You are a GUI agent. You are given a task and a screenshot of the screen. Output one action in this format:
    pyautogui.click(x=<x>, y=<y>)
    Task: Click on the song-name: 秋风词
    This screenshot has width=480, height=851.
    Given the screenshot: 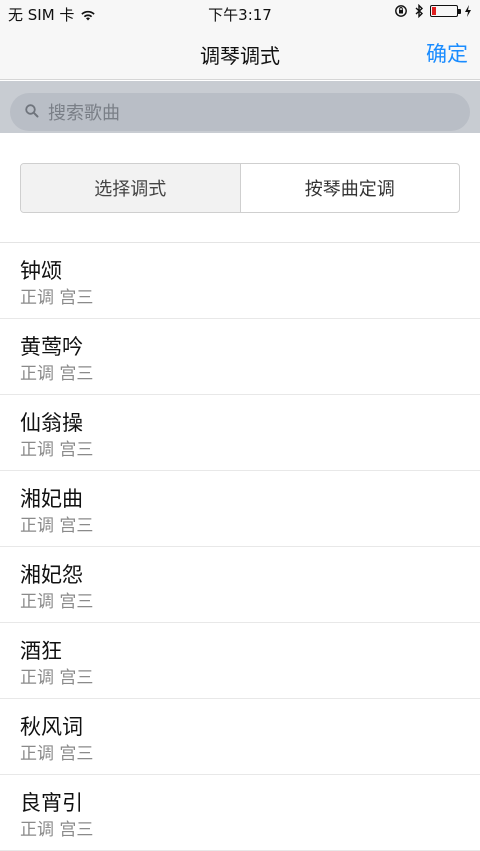 What is the action you would take?
    pyautogui.click(x=51, y=727)
    